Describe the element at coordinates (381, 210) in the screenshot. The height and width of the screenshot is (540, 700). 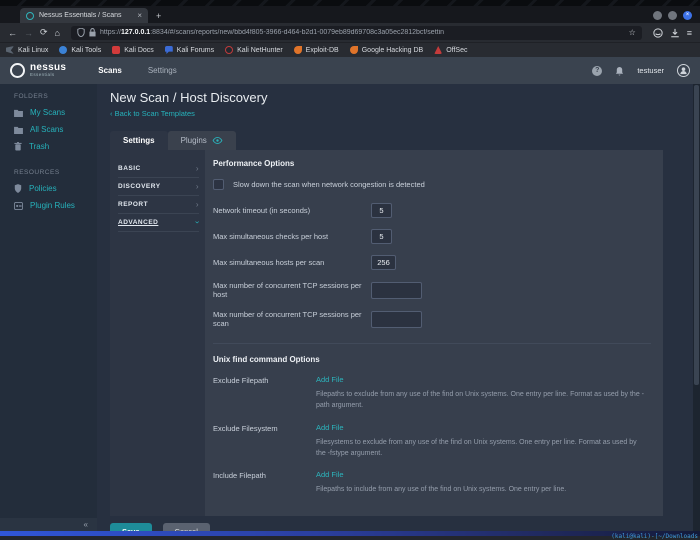
I see `network-timeout-input` at that location.